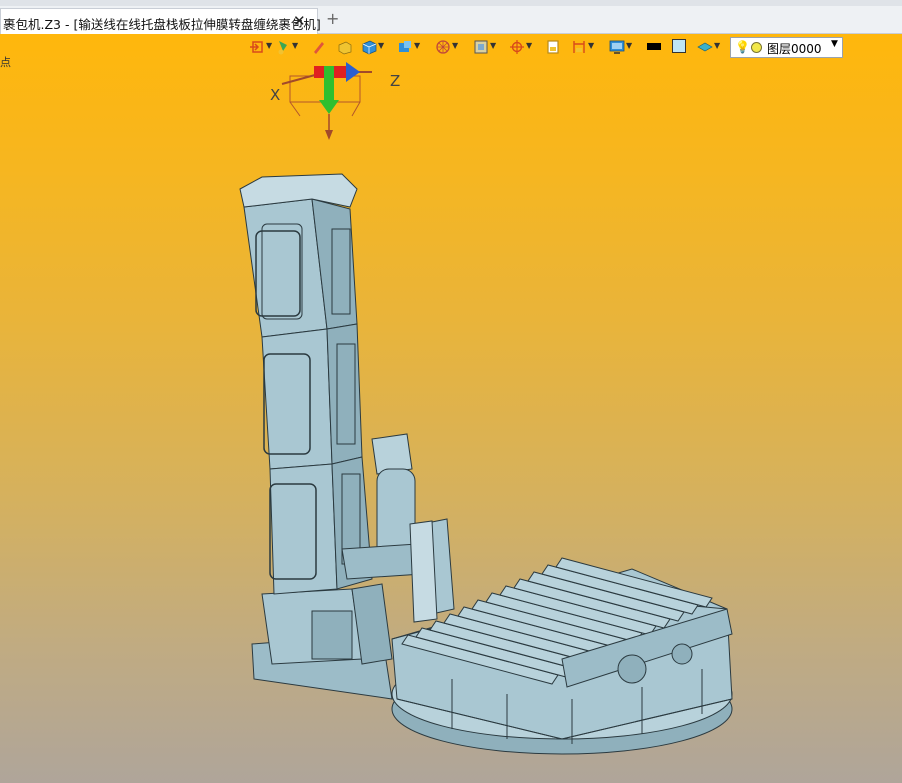 The image size is (902, 783). I want to click on view-cube-icon, so click(405, 47).